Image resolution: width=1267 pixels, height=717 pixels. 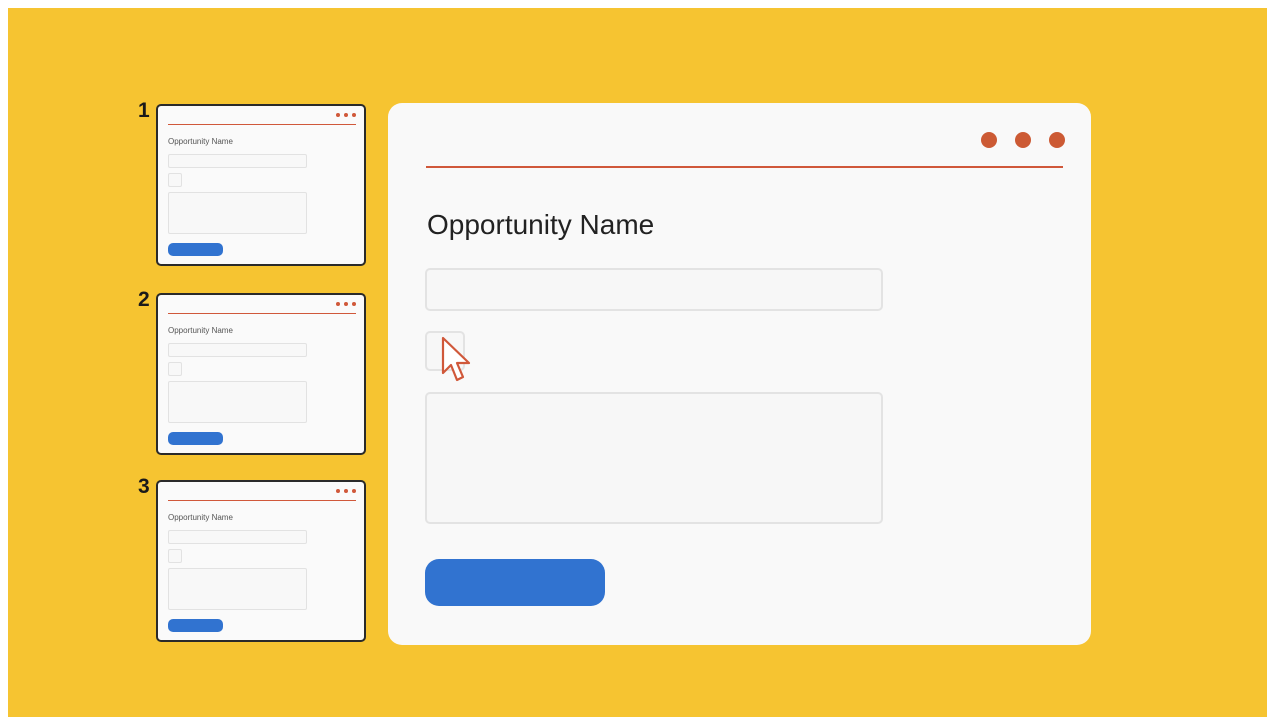 I want to click on page-title: Opportunity Name, so click(x=541, y=224).